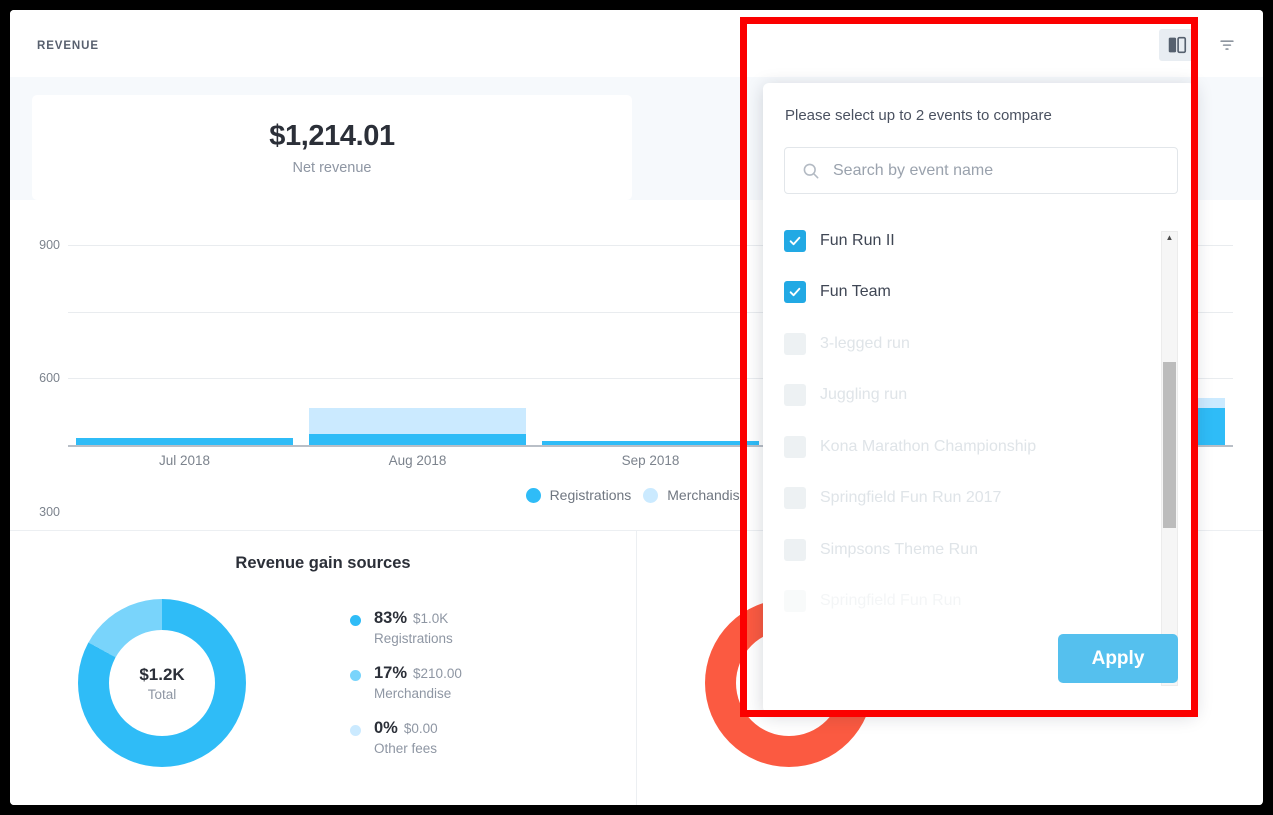 The width and height of the screenshot is (1273, 815). Describe the element at coordinates (413, 638) in the screenshot. I see `stat-label: Registrations` at that location.